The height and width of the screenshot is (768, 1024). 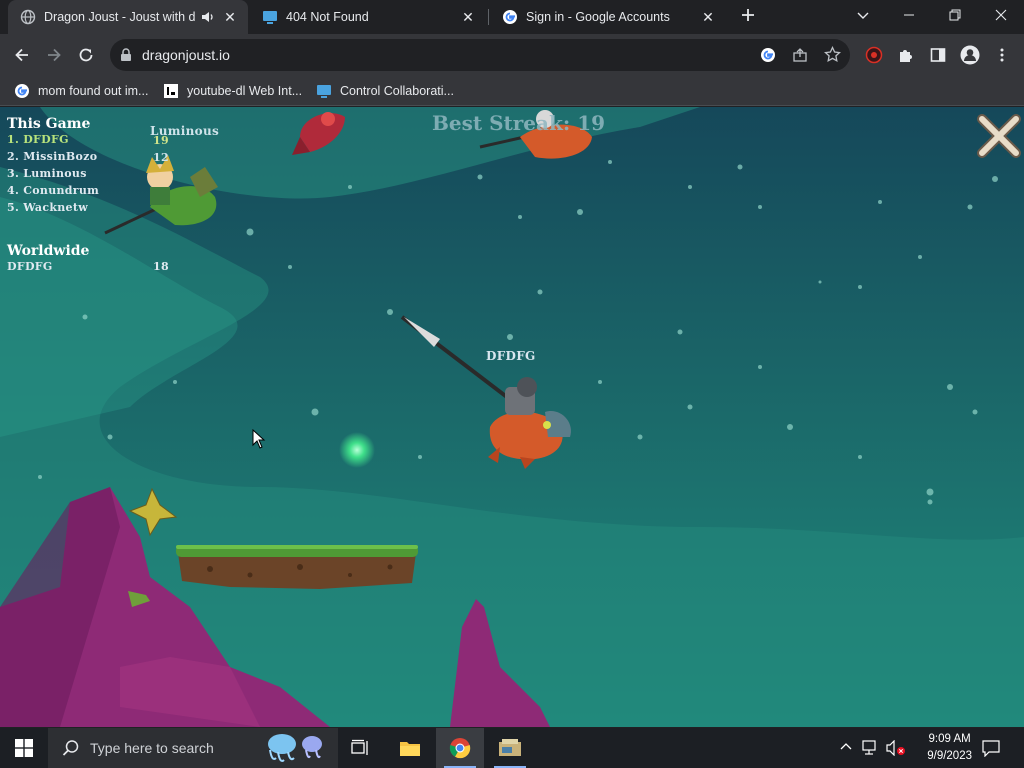 I want to click on folder-icon, so click(x=410, y=749).